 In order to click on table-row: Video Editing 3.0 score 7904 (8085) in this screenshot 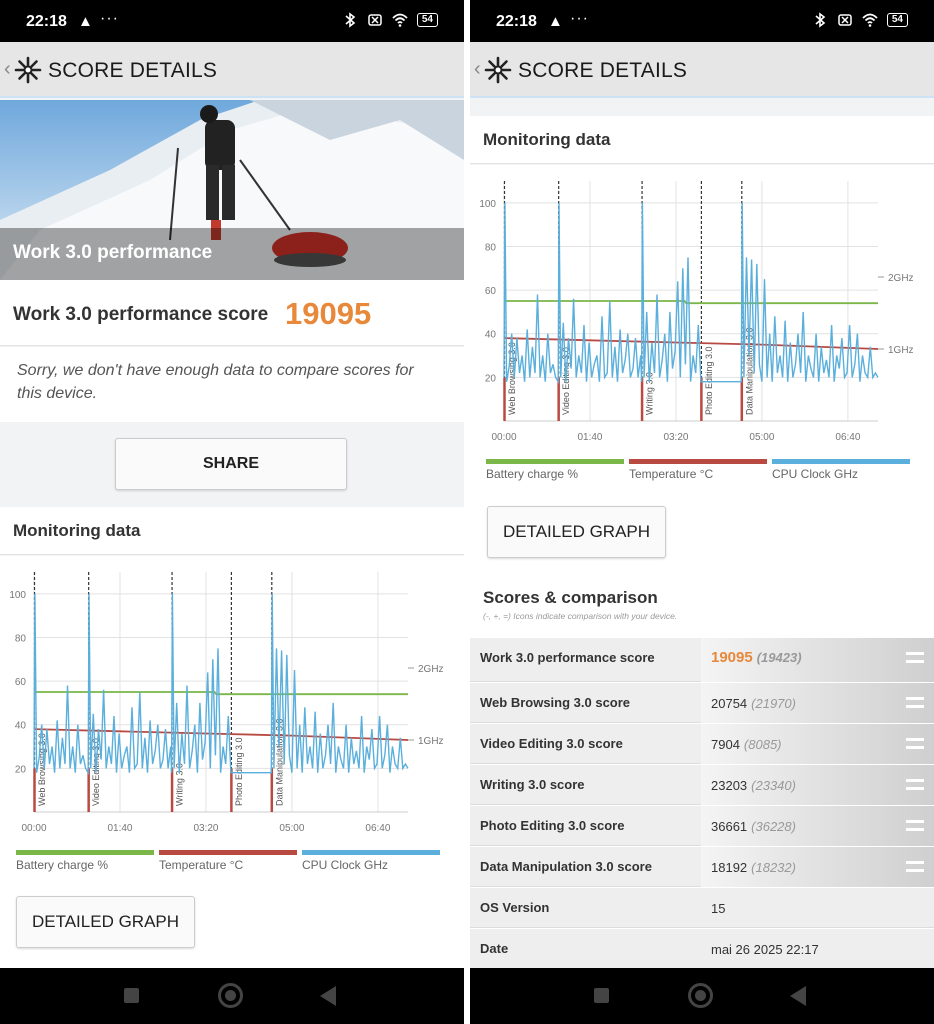, I will do `click(702, 744)`.